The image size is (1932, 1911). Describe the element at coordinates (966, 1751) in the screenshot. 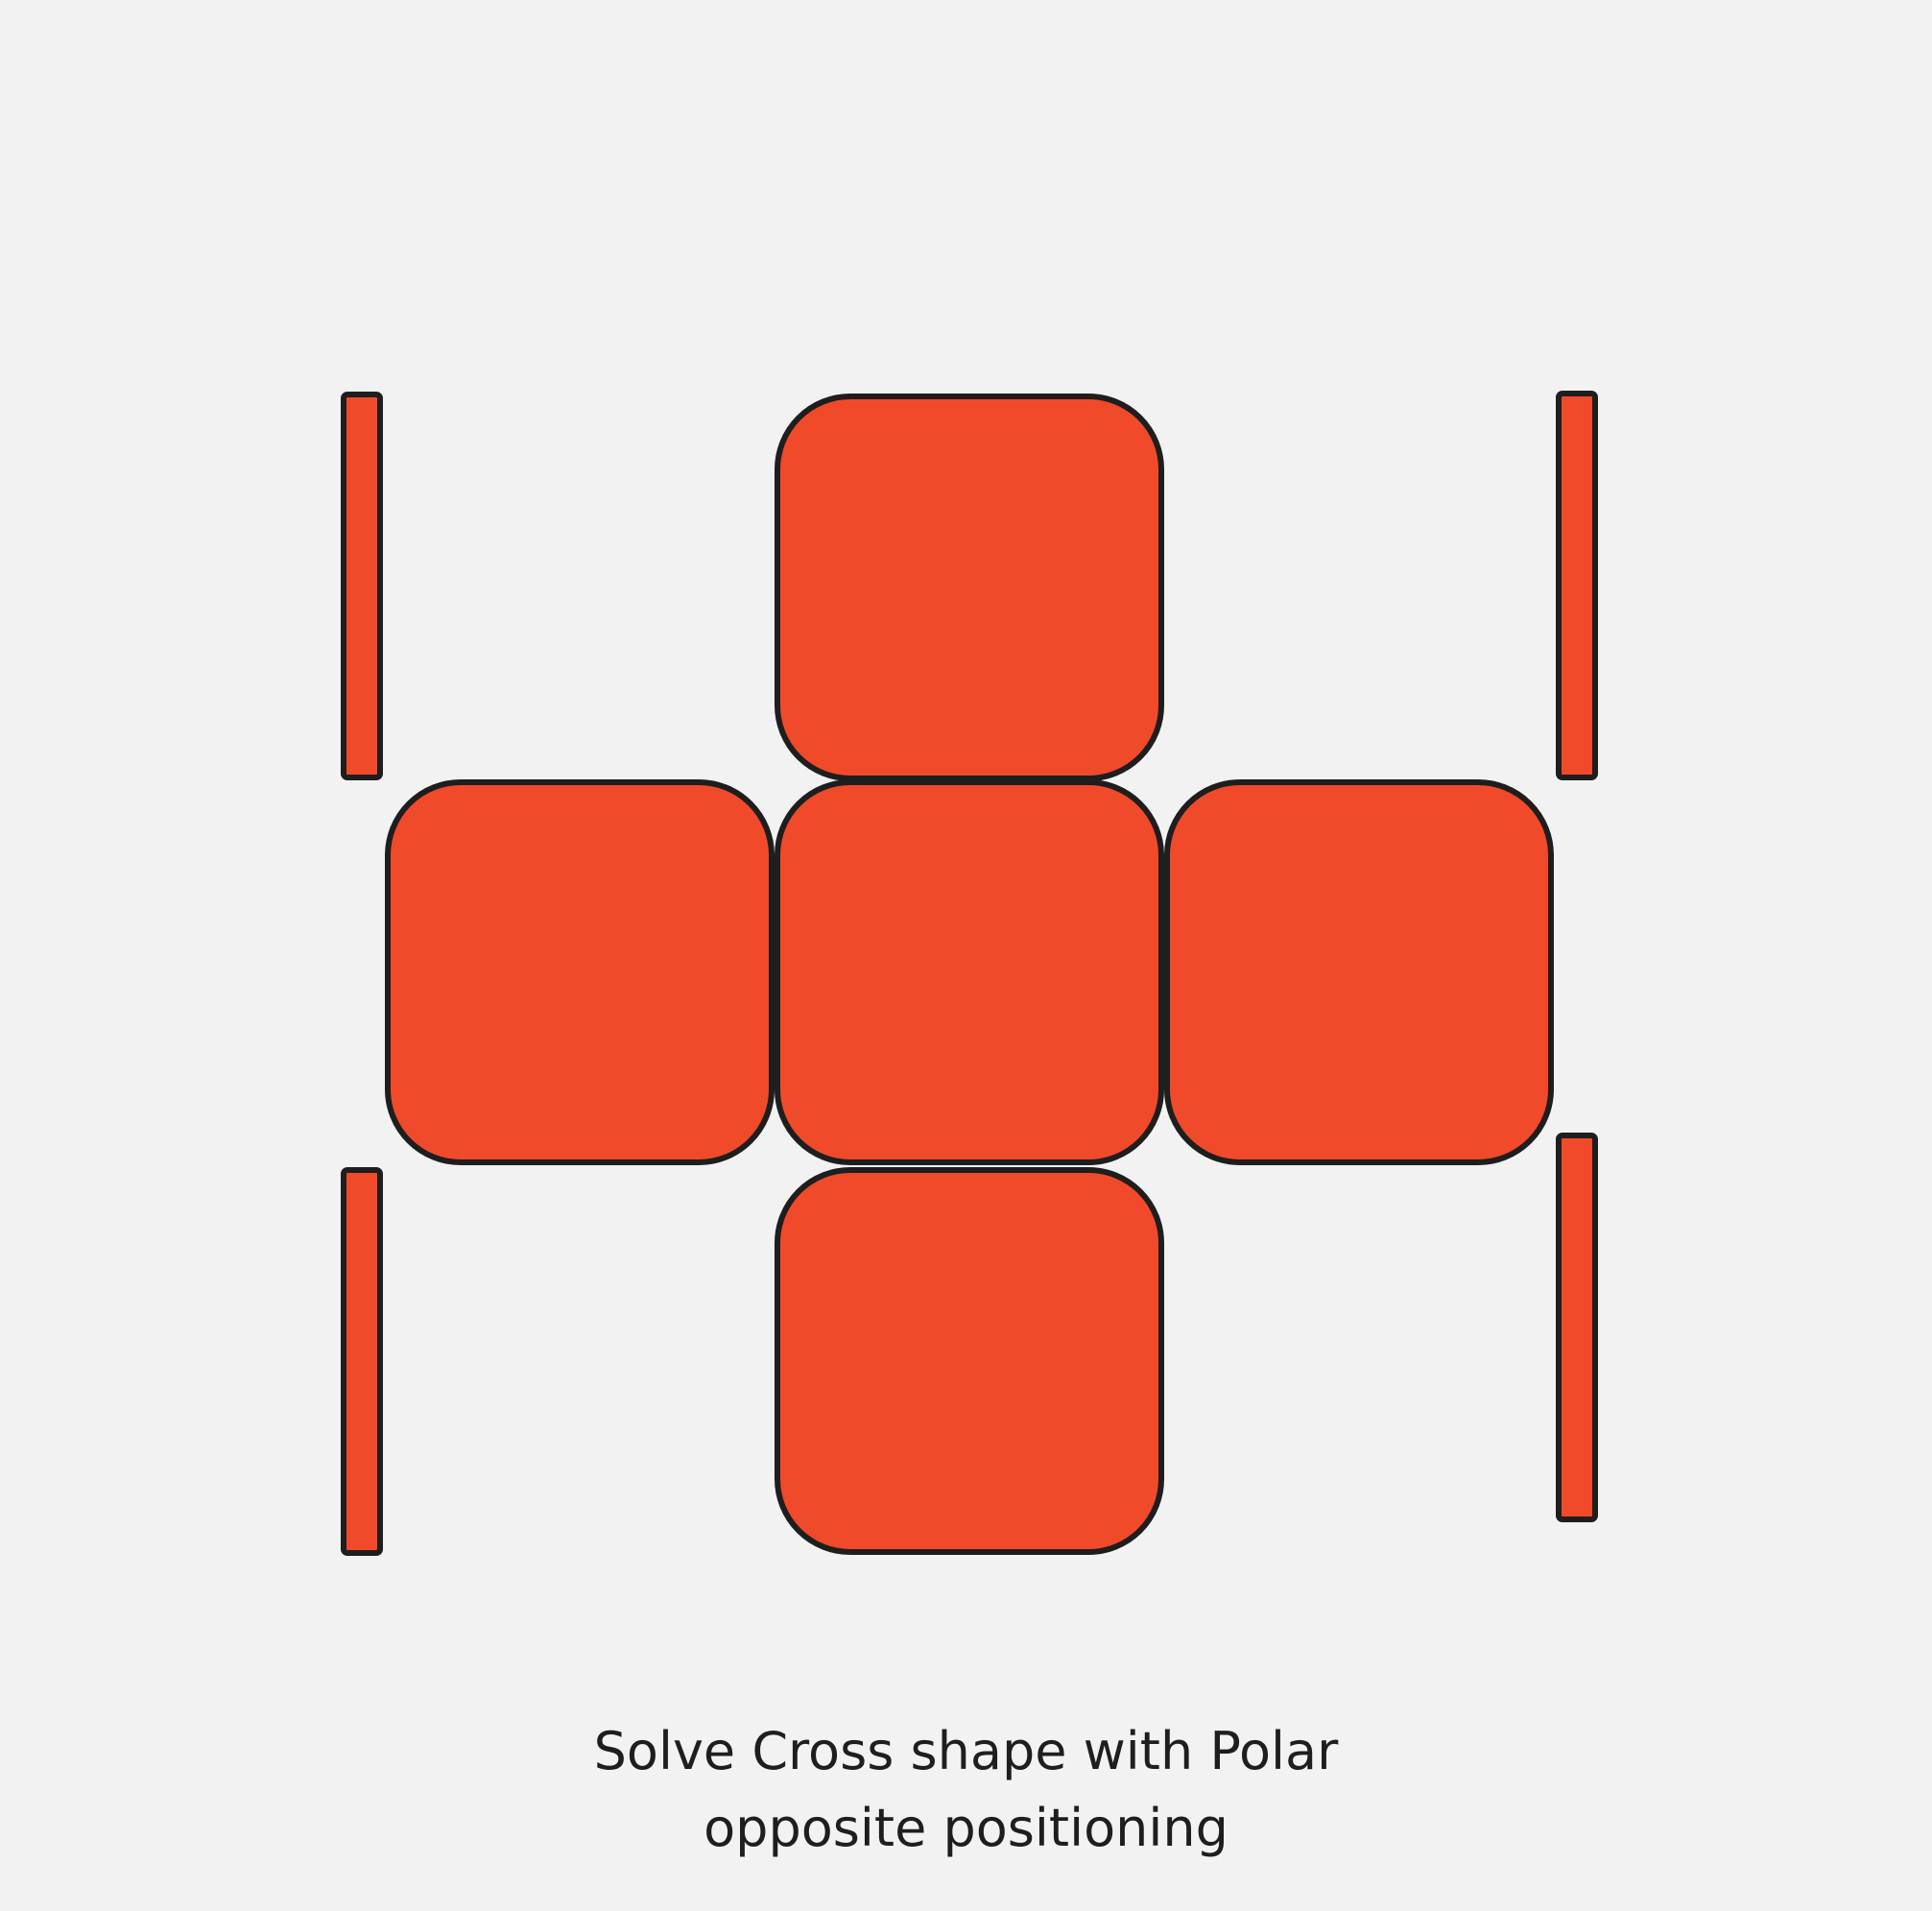

I see `caption-line-1: Solve Cross shape with Polar` at that location.